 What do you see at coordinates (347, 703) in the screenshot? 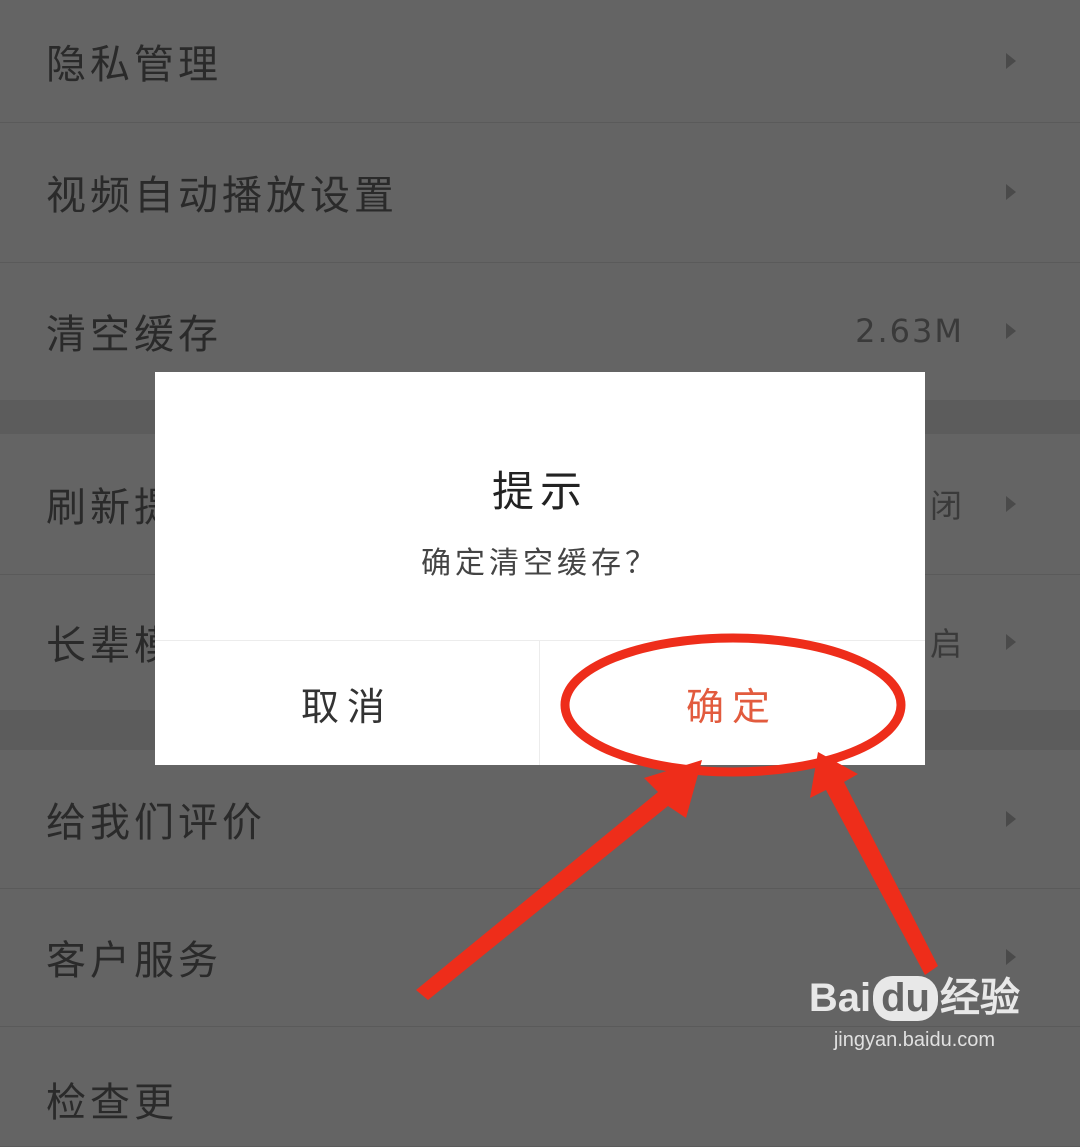
I see `cancel-button: 取消` at bounding box center [347, 703].